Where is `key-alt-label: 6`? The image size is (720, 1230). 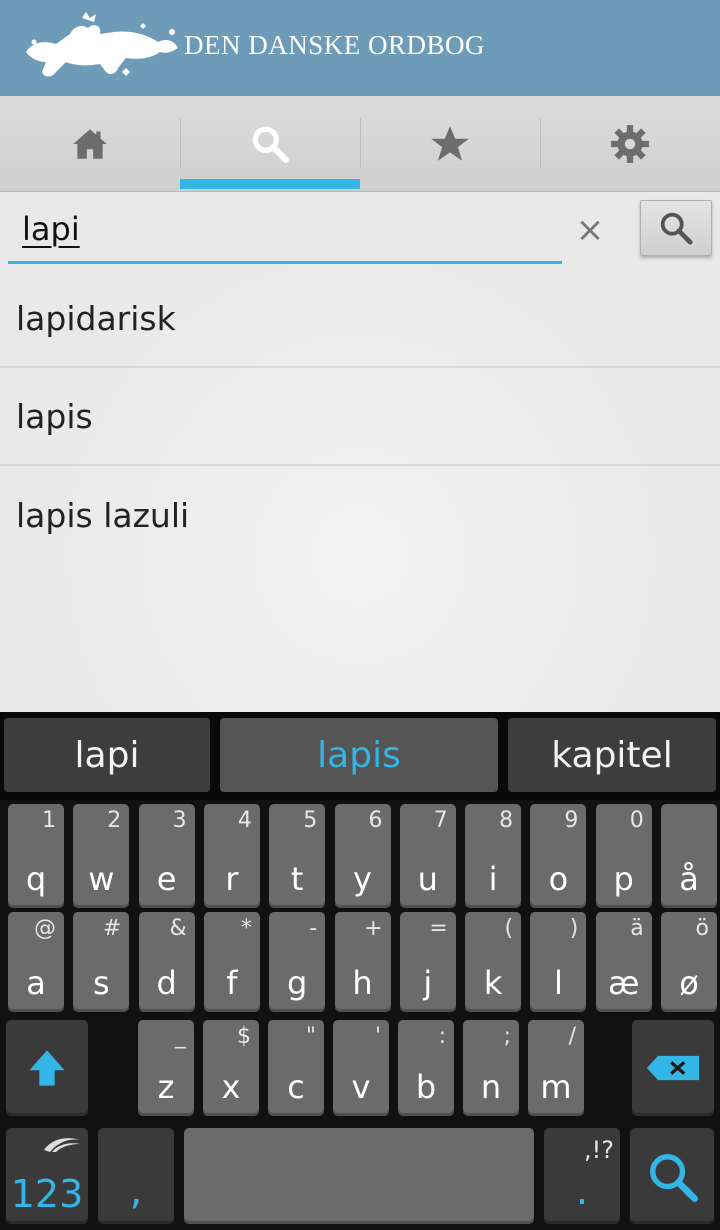 key-alt-label: 6 is located at coordinates (375, 820).